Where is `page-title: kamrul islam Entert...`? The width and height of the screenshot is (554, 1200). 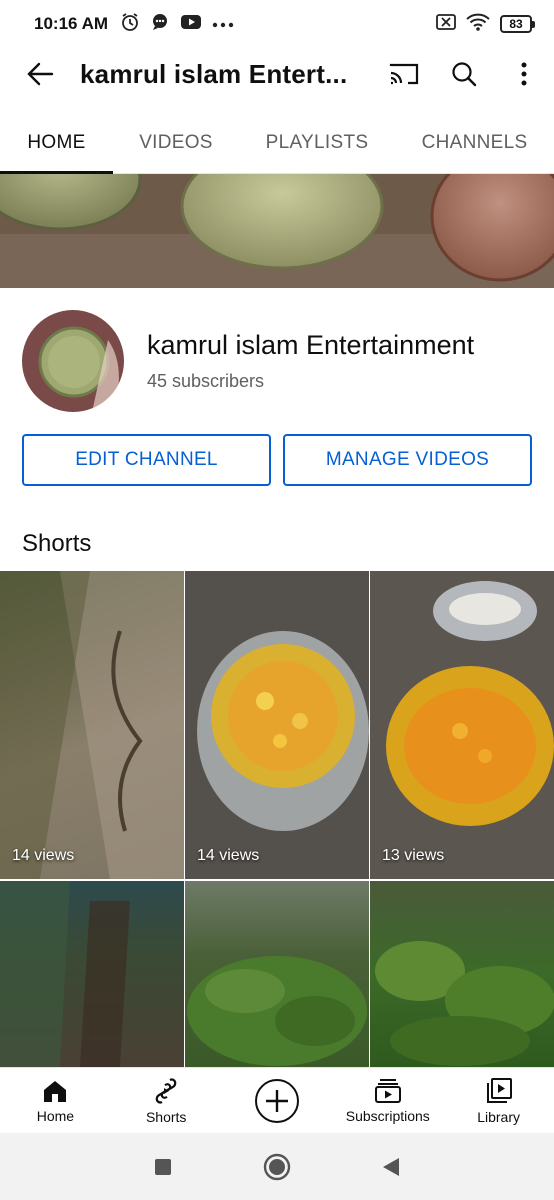 page-title: kamrul islam Entert... is located at coordinates (214, 73).